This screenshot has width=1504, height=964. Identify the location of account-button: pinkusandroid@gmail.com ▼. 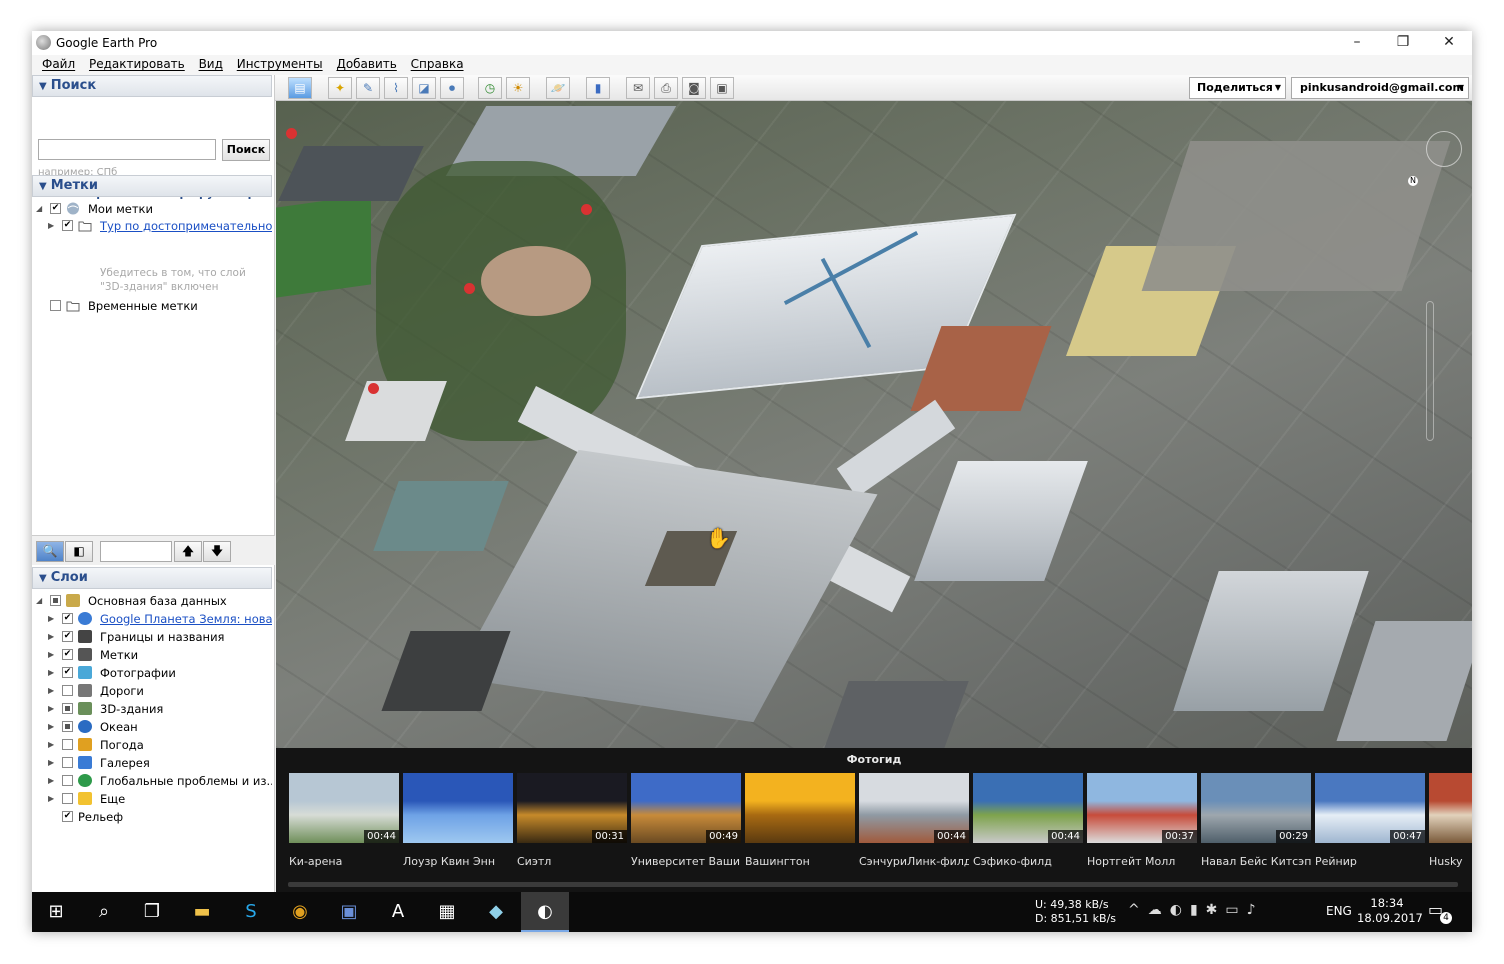
(1380, 88).